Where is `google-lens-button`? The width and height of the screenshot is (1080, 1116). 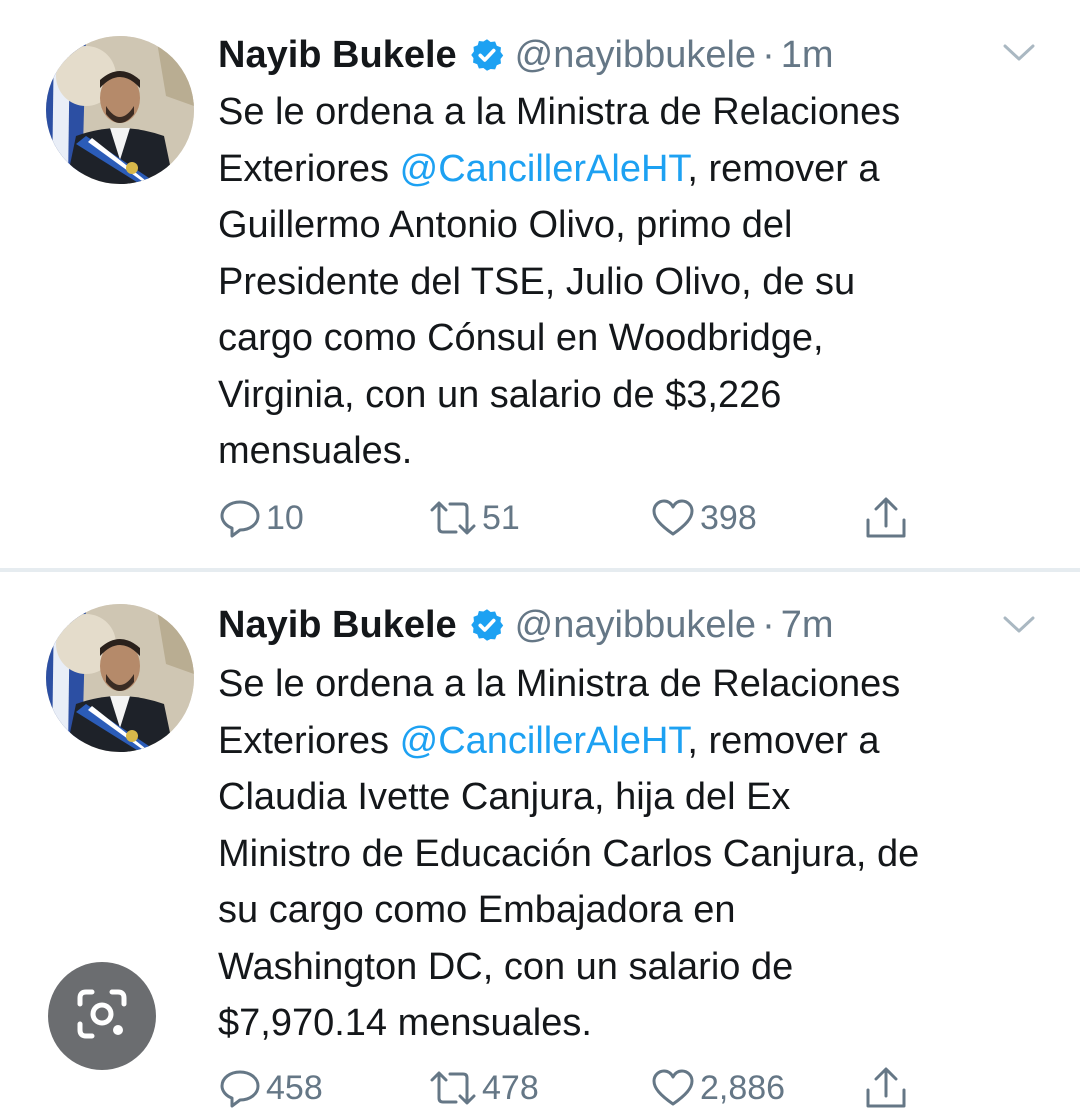 google-lens-button is located at coordinates (102, 1016).